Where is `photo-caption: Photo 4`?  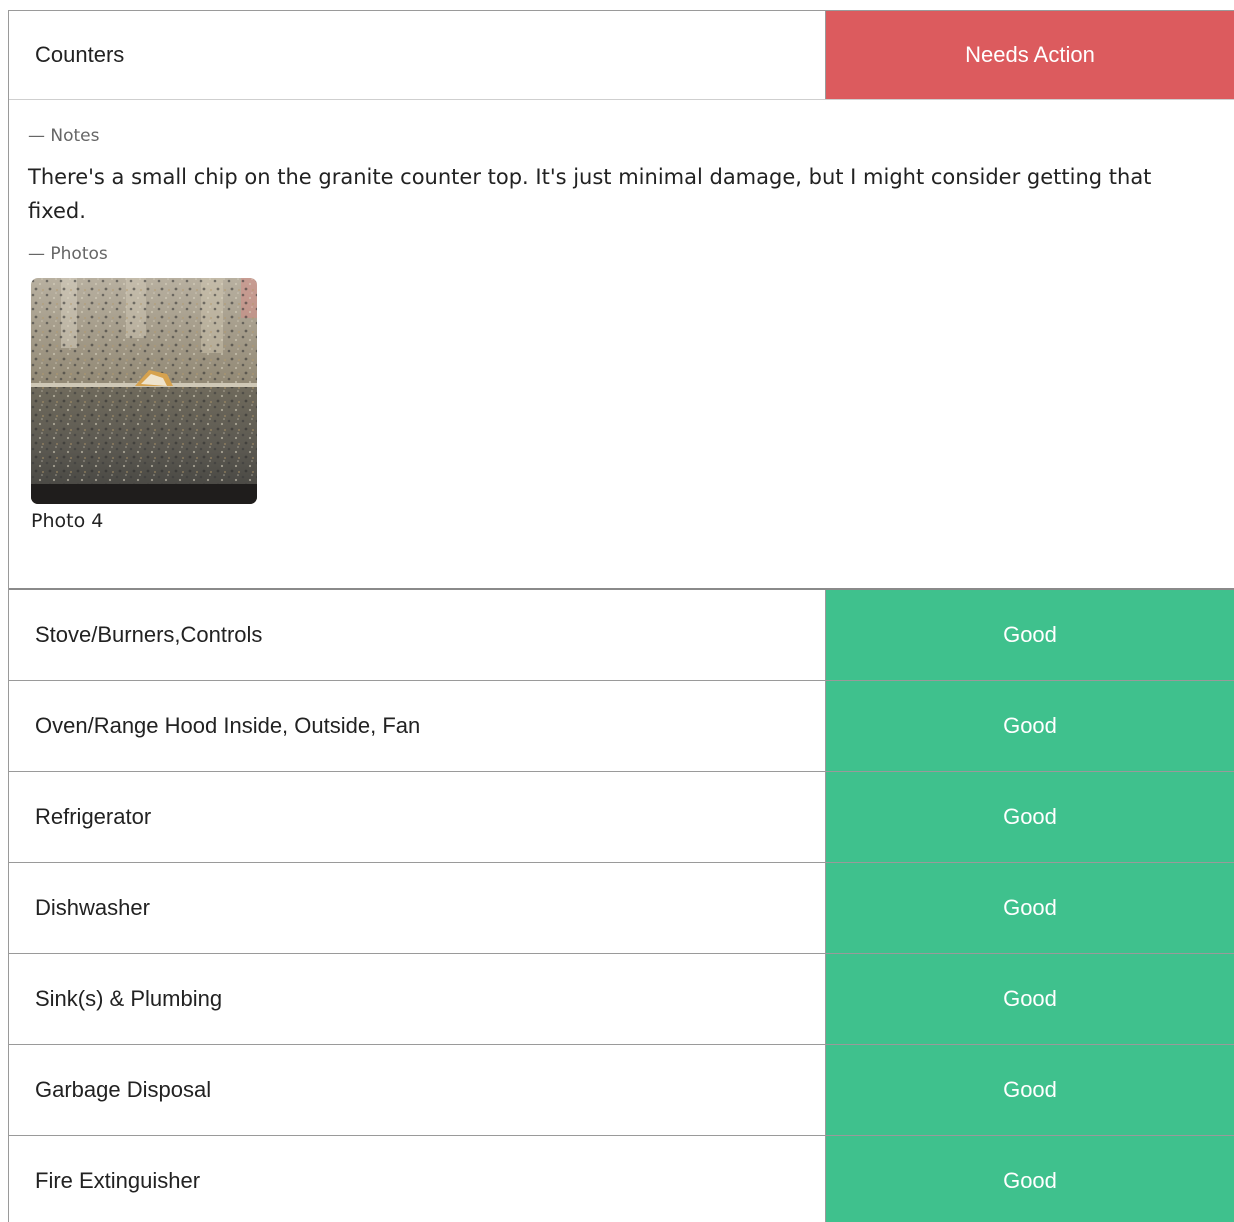
photo-caption: Photo 4 is located at coordinates (67, 521).